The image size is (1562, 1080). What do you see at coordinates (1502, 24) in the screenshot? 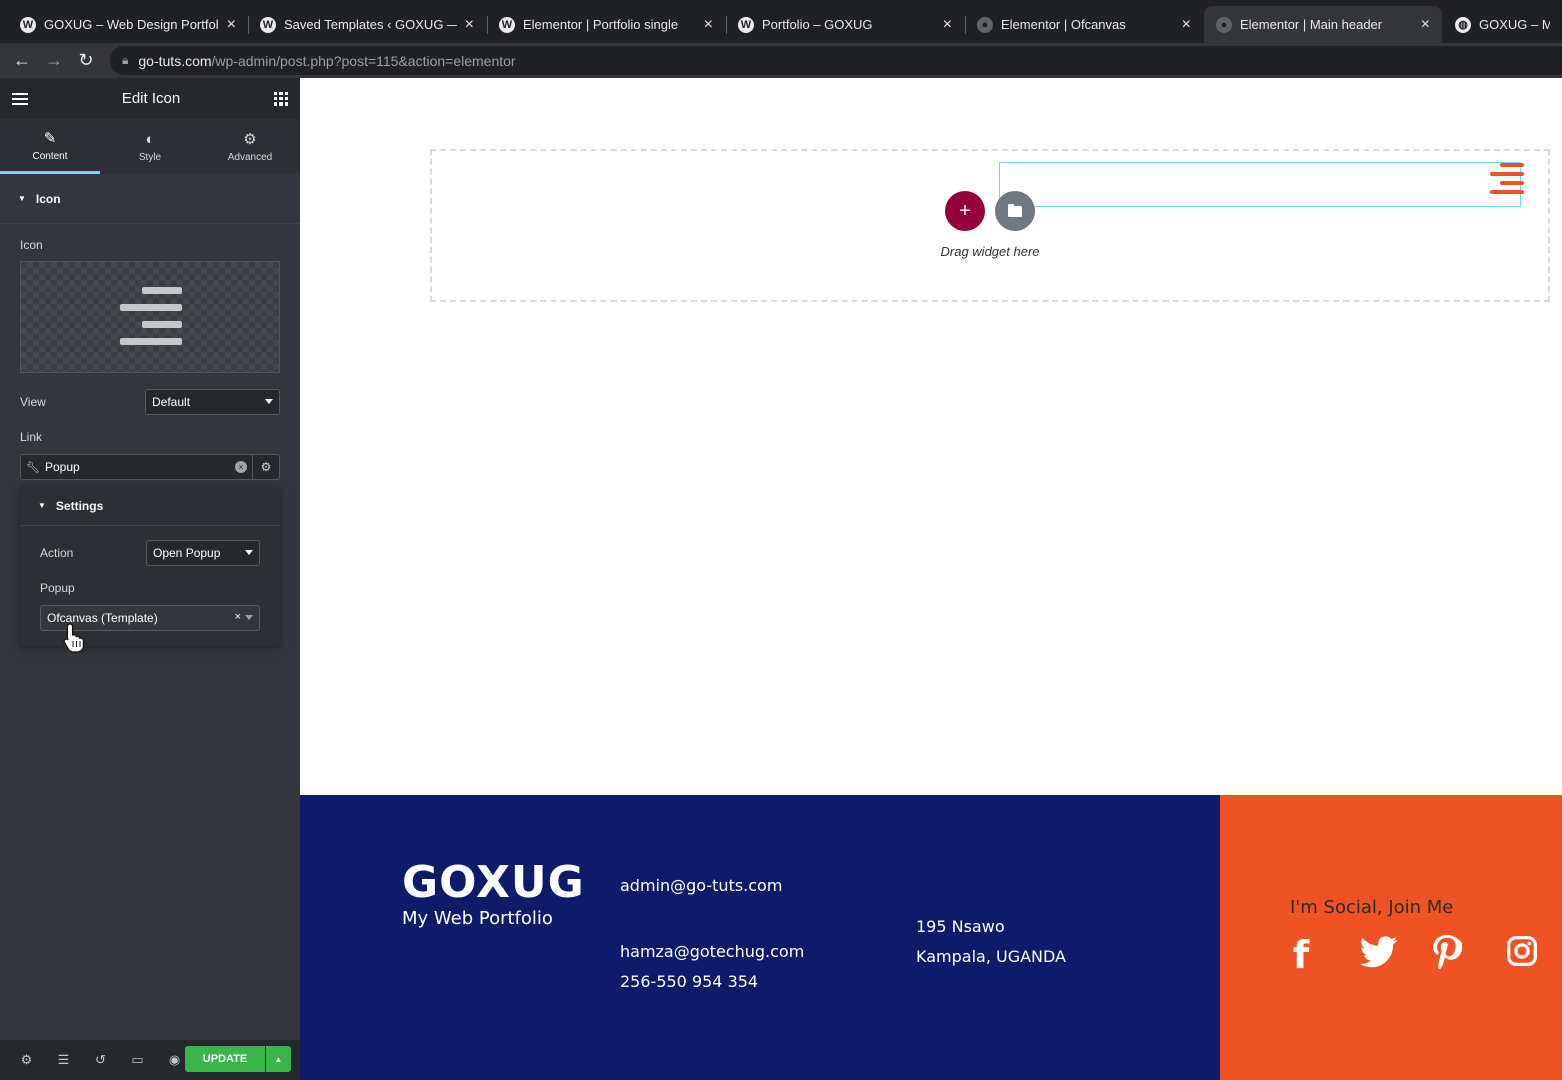
I see `browser-tab: ◍ GOXUG – My W` at bounding box center [1502, 24].